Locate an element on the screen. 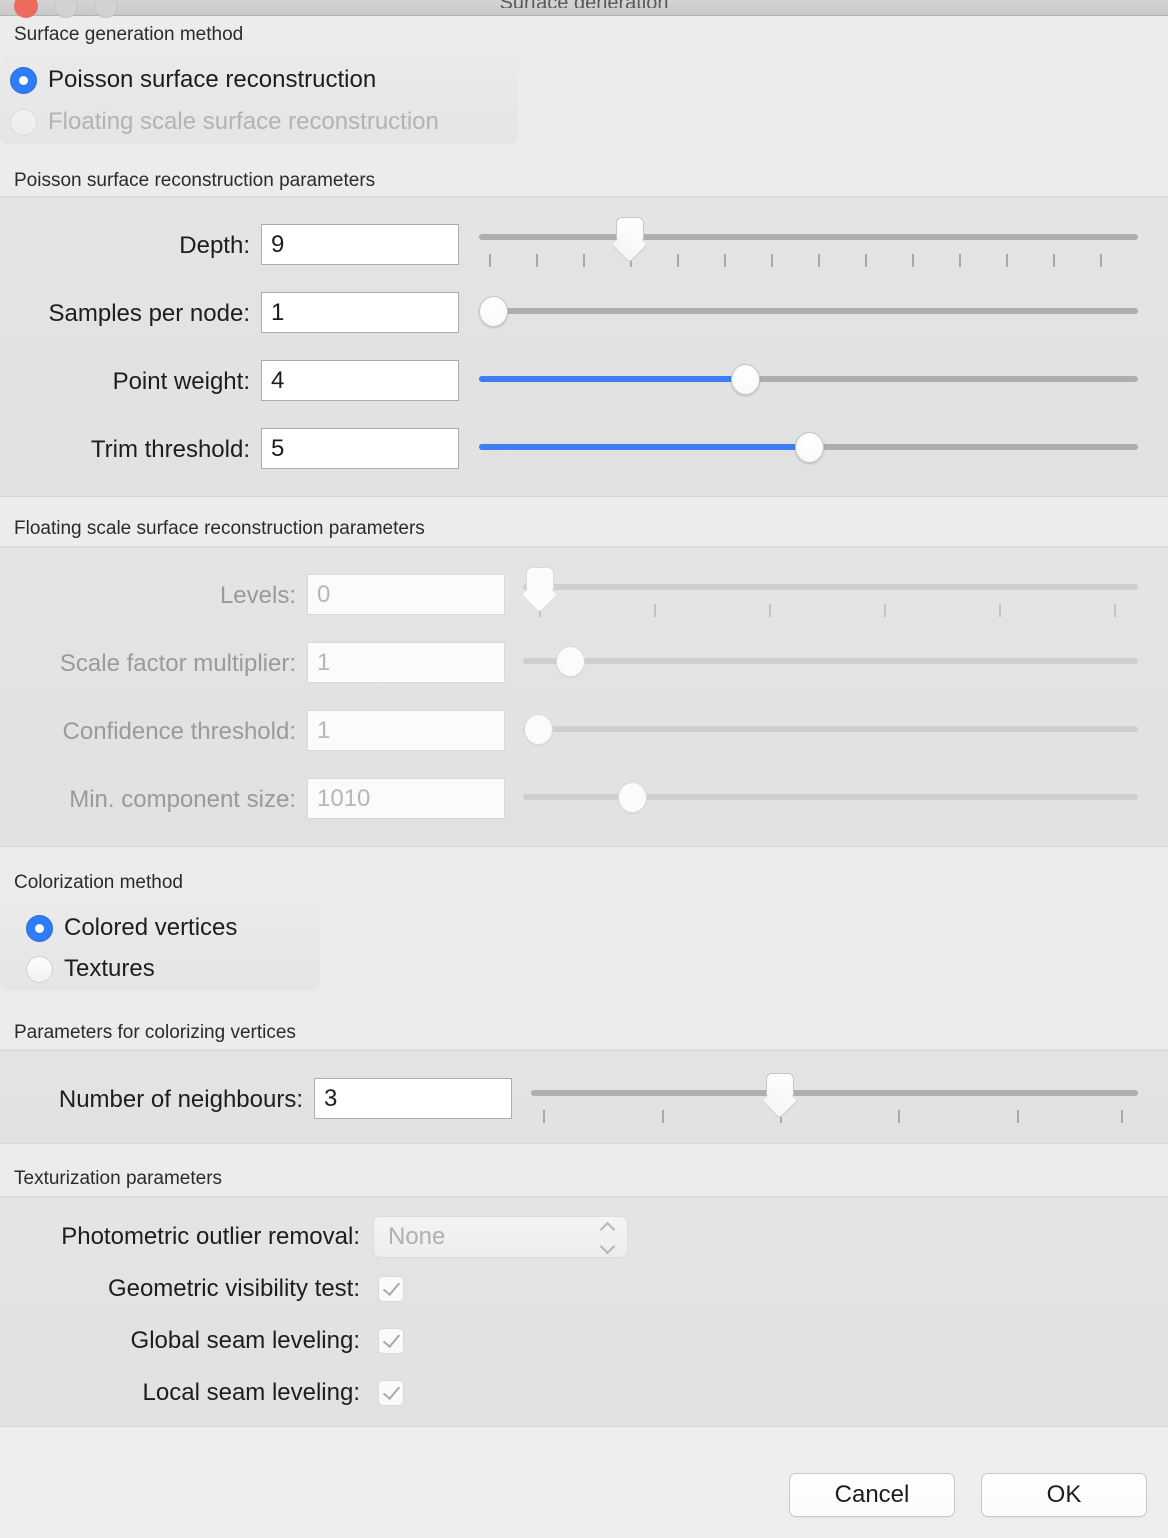 Image resolution: width=1168 pixels, height=1538 pixels. label-geometric-visibility-test: Geometric visibility test: is located at coordinates (233, 1288).